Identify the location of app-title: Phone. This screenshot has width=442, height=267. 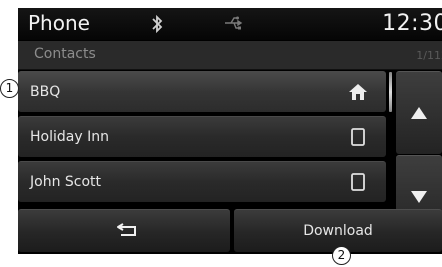
(59, 23).